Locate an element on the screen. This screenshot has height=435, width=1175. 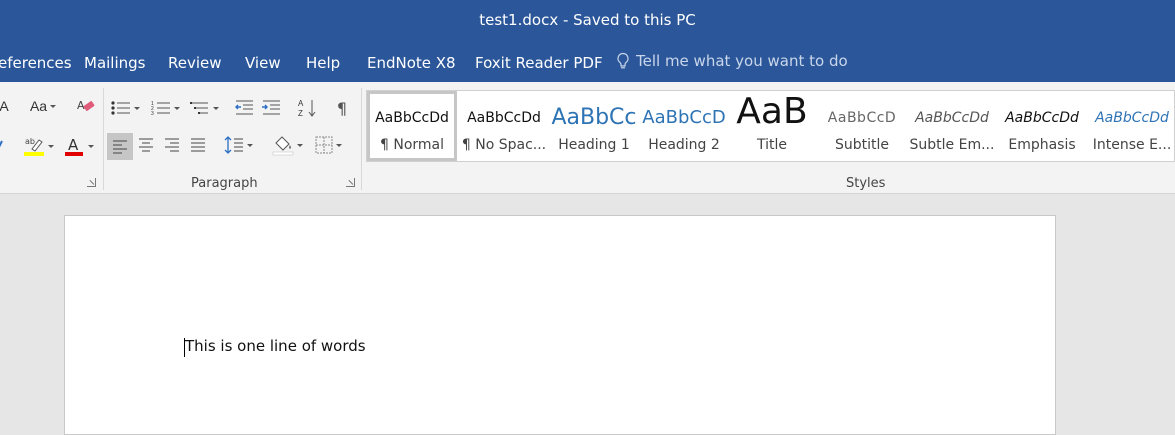
text-effects-icon is located at coordinates (1, 144).